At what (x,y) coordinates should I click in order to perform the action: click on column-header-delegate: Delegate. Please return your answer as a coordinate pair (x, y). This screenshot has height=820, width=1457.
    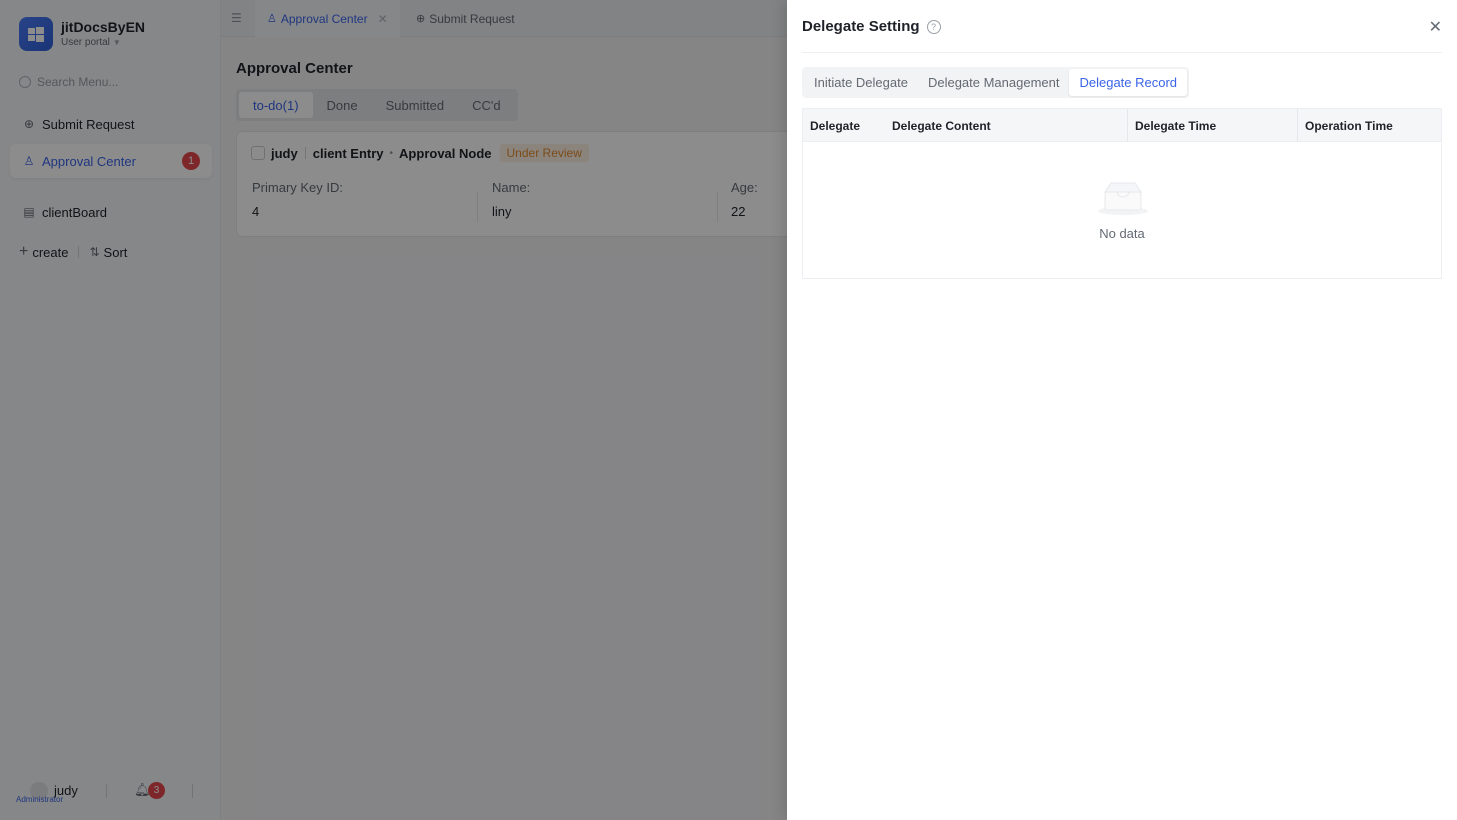
    Looking at the image, I should click on (835, 125).